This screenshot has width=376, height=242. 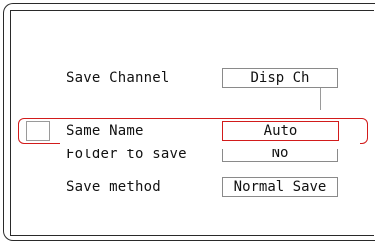 What do you see at coordinates (280, 78) in the screenshot?
I see `save-channel-field: Disp Ch` at bounding box center [280, 78].